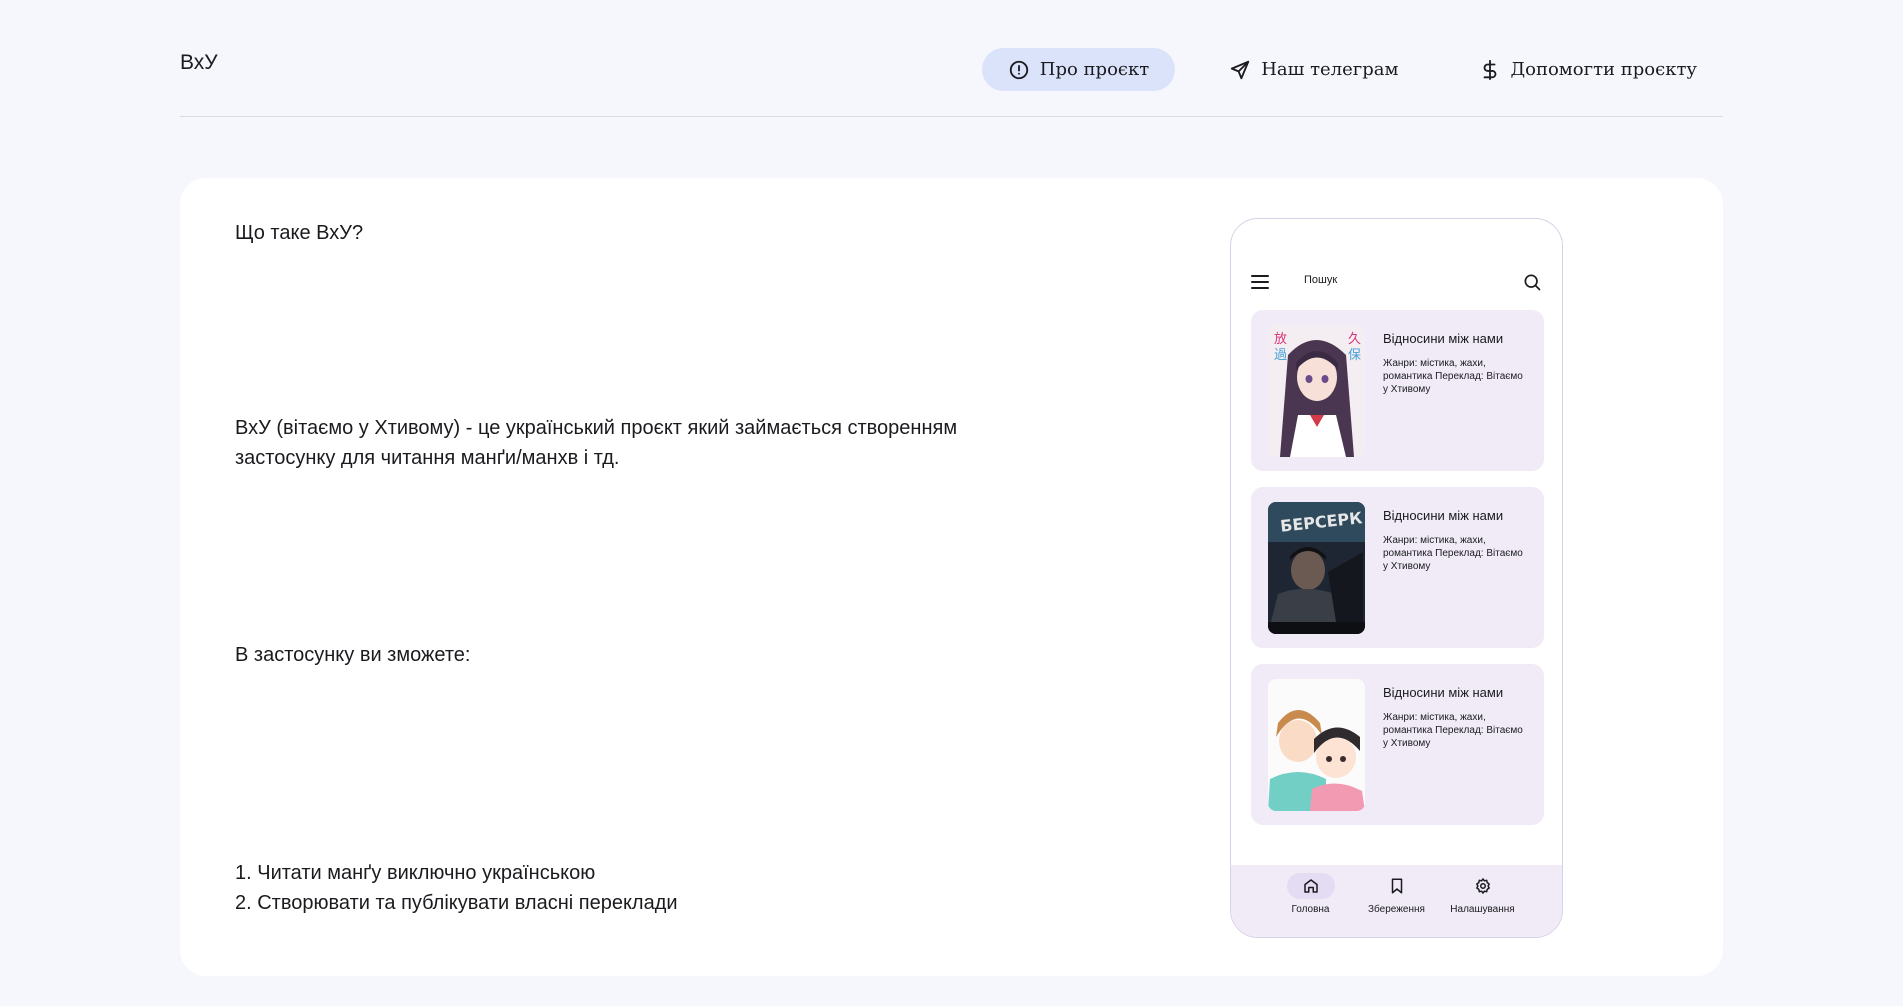 The width and height of the screenshot is (1903, 1006). I want to click on hamburger-menu-icon, so click(1260, 282).